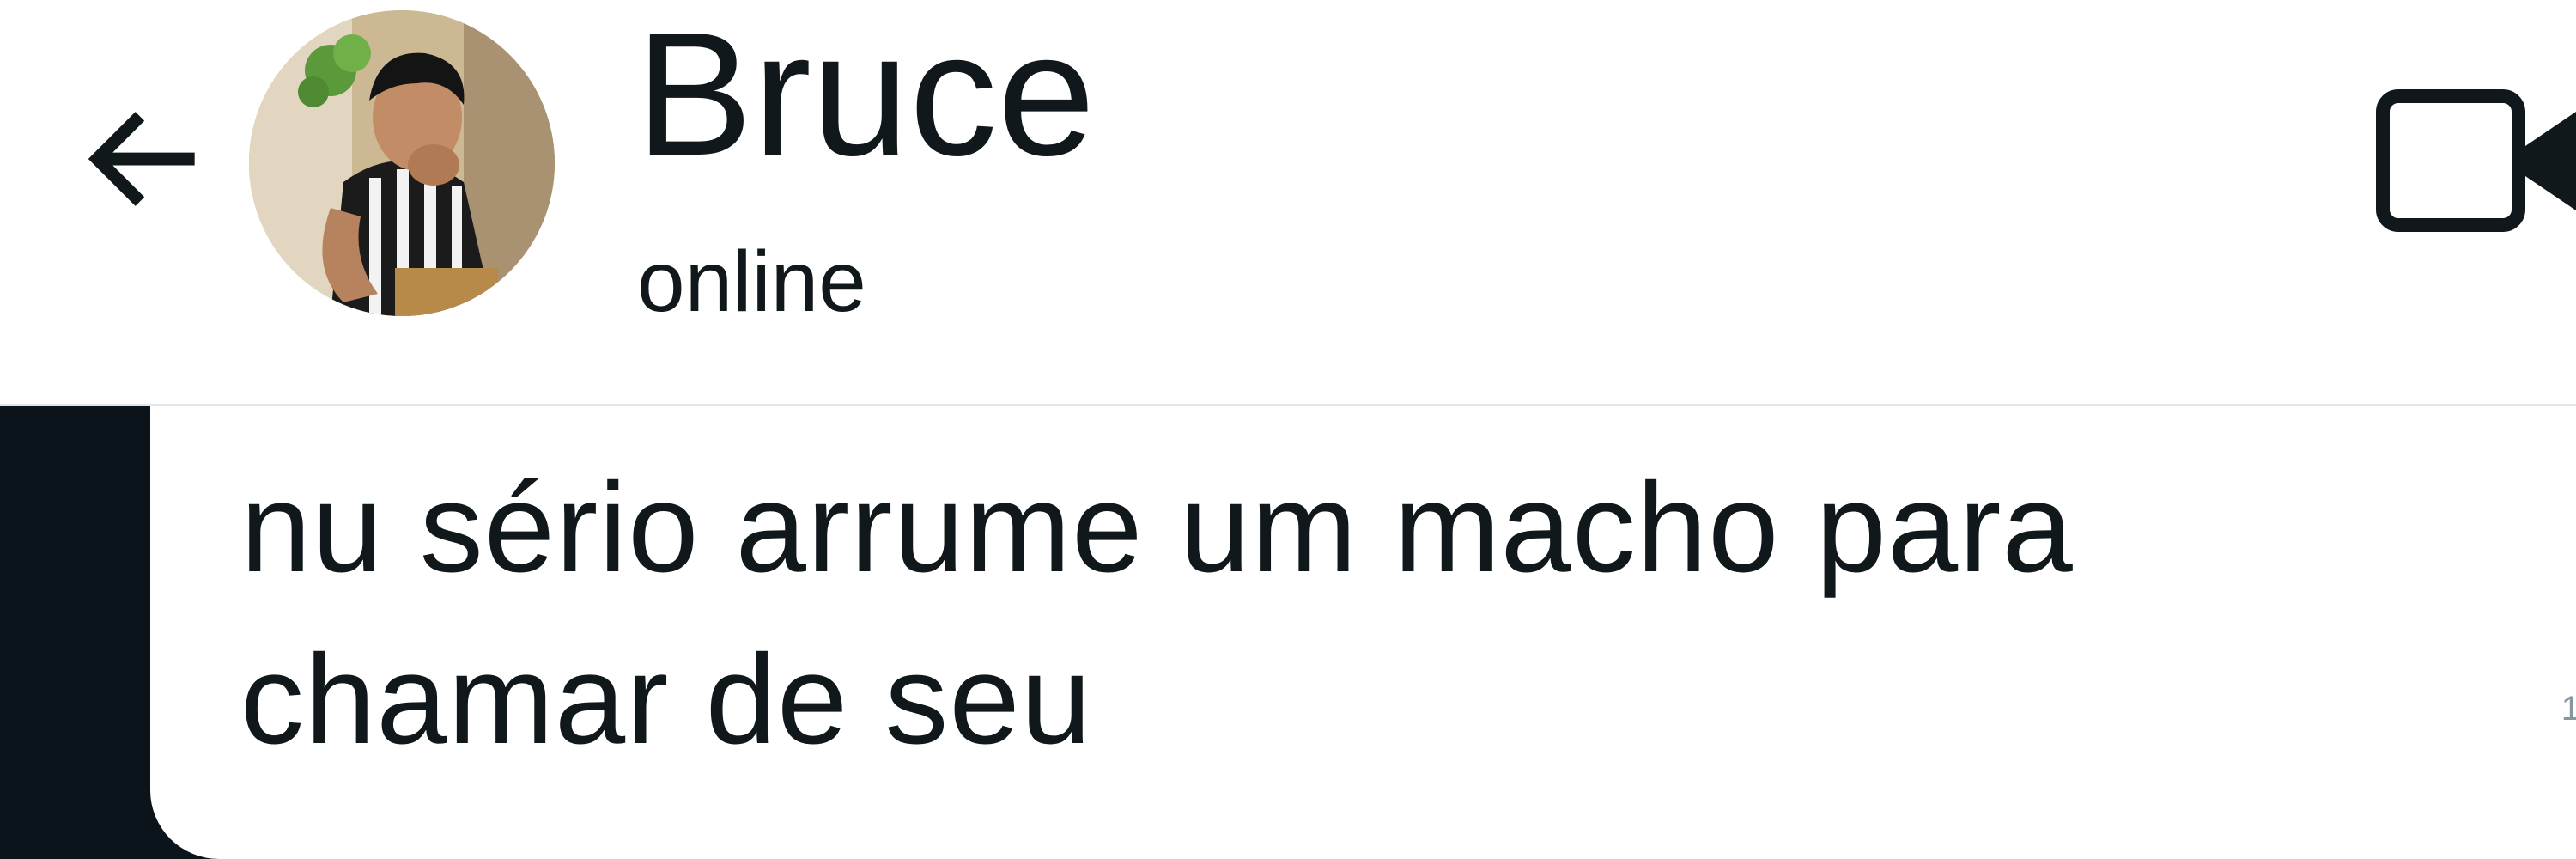  I want to click on video-camera-icon, so click(2476, 160).